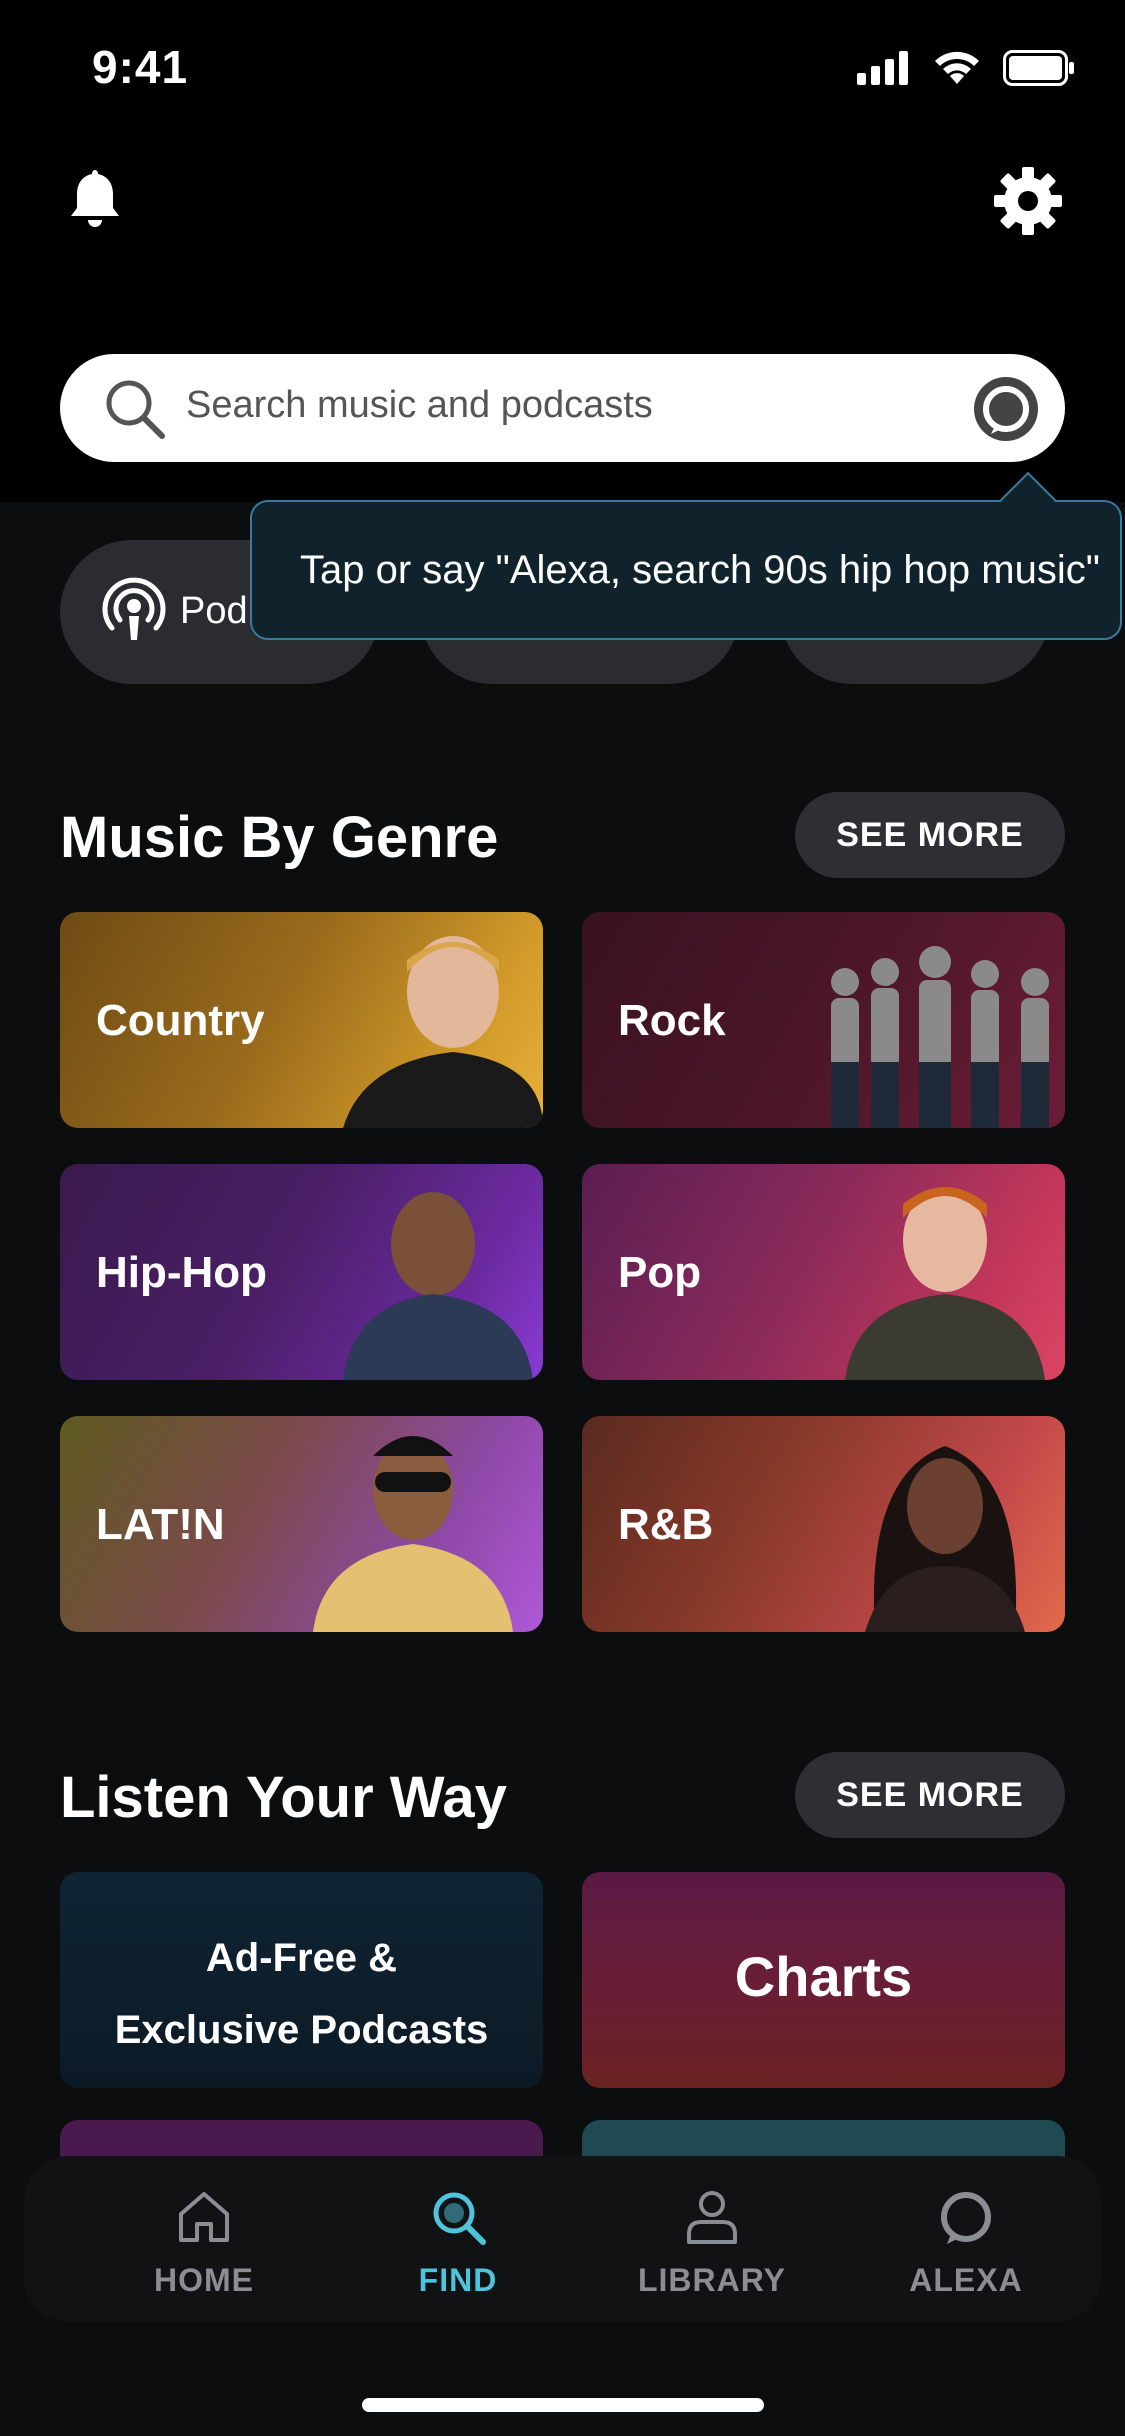  Describe the element at coordinates (712, 2217) in the screenshot. I see `person-icon` at that location.